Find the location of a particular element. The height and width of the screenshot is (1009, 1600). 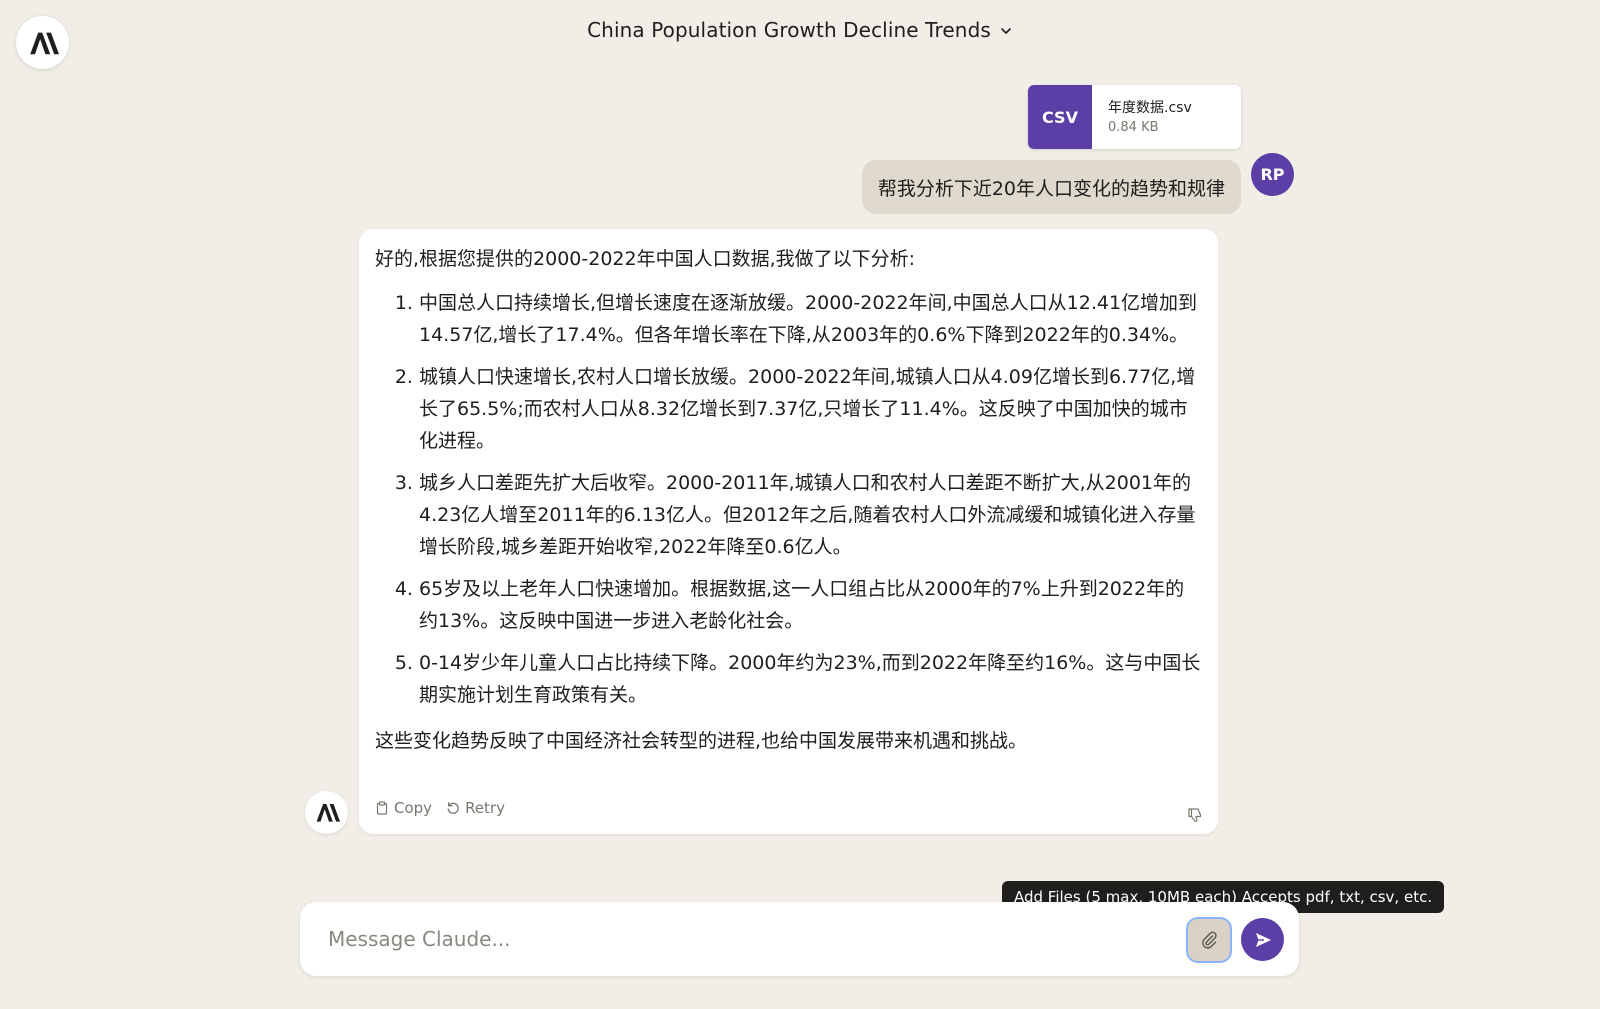

file-attachment-card: CSV 年度数据.csv 0.84 KB is located at coordinates (1134, 117).